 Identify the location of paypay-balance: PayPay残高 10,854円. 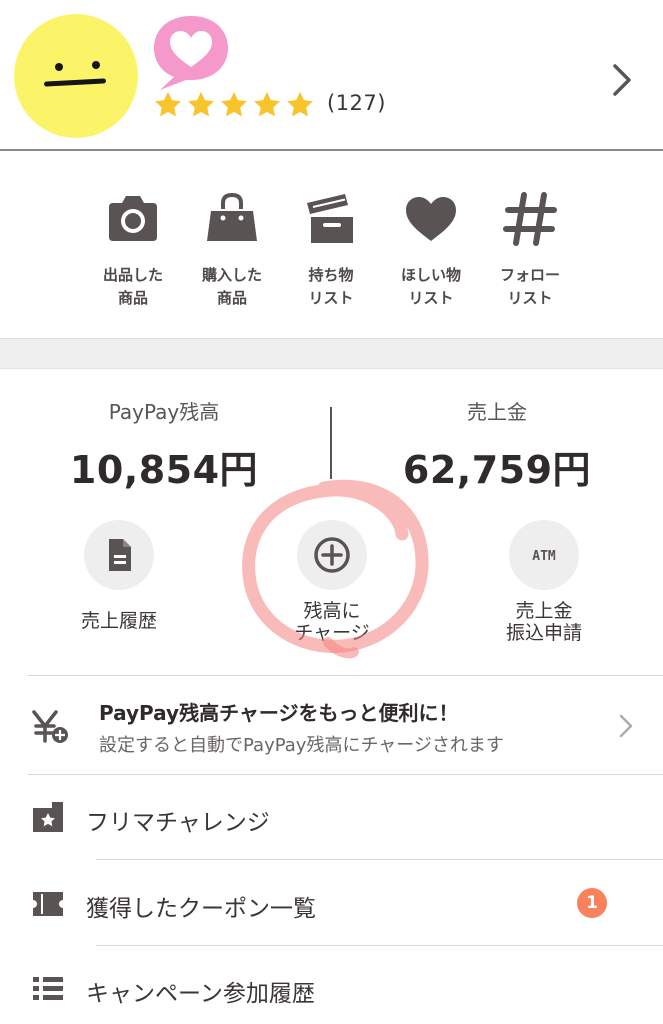
(164, 445).